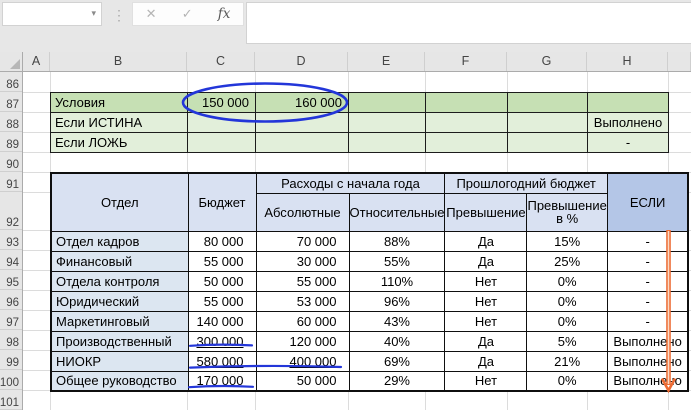  I want to click on cell-budget: 580 000, so click(222, 361).